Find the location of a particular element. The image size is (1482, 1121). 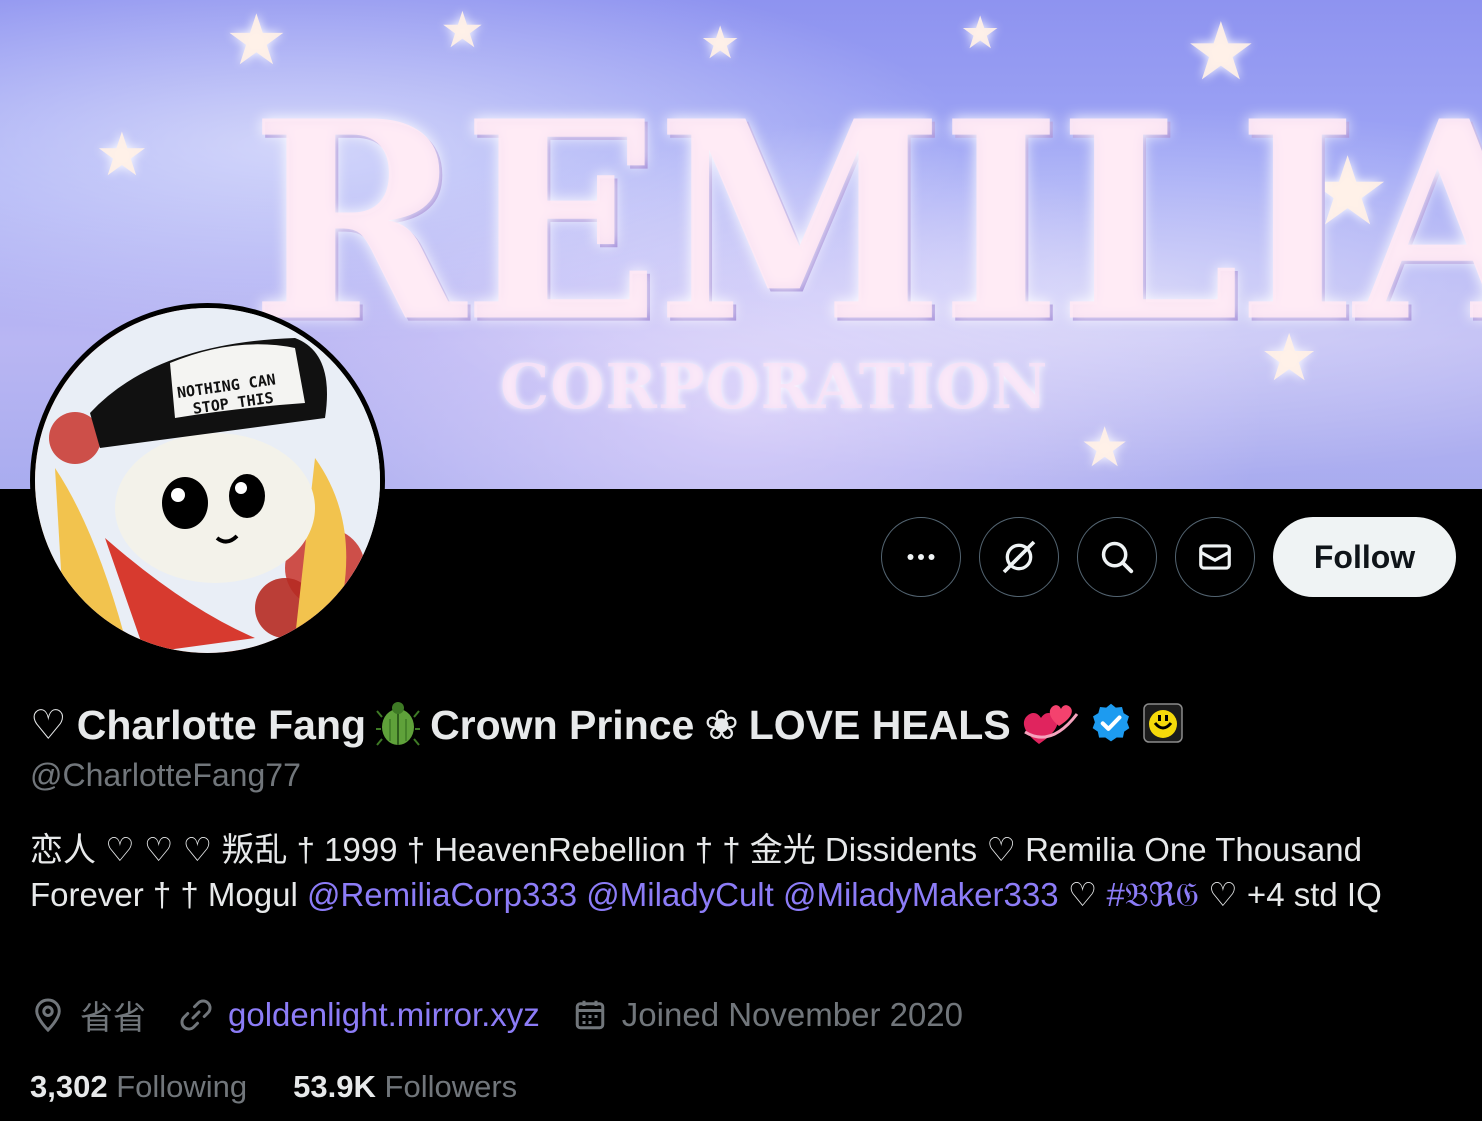

more-icon is located at coordinates (921, 557).